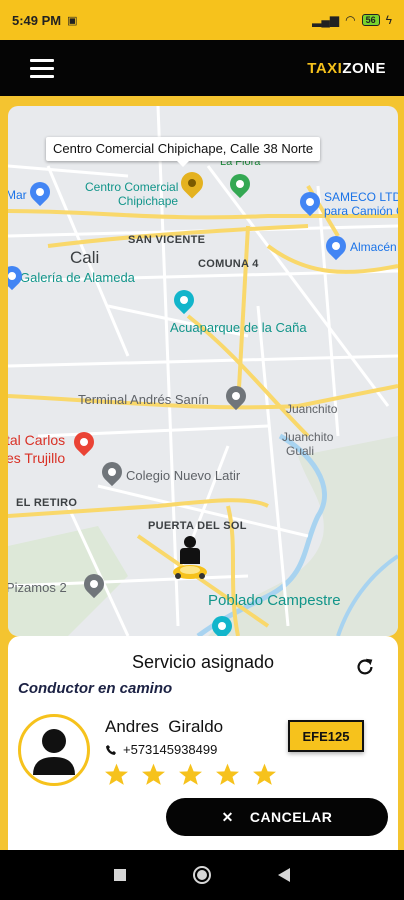 Image resolution: width=404 pixels, height=900 pixels. I want to click on cancel-button: ✕ CANCELAR, so click(277, 817).